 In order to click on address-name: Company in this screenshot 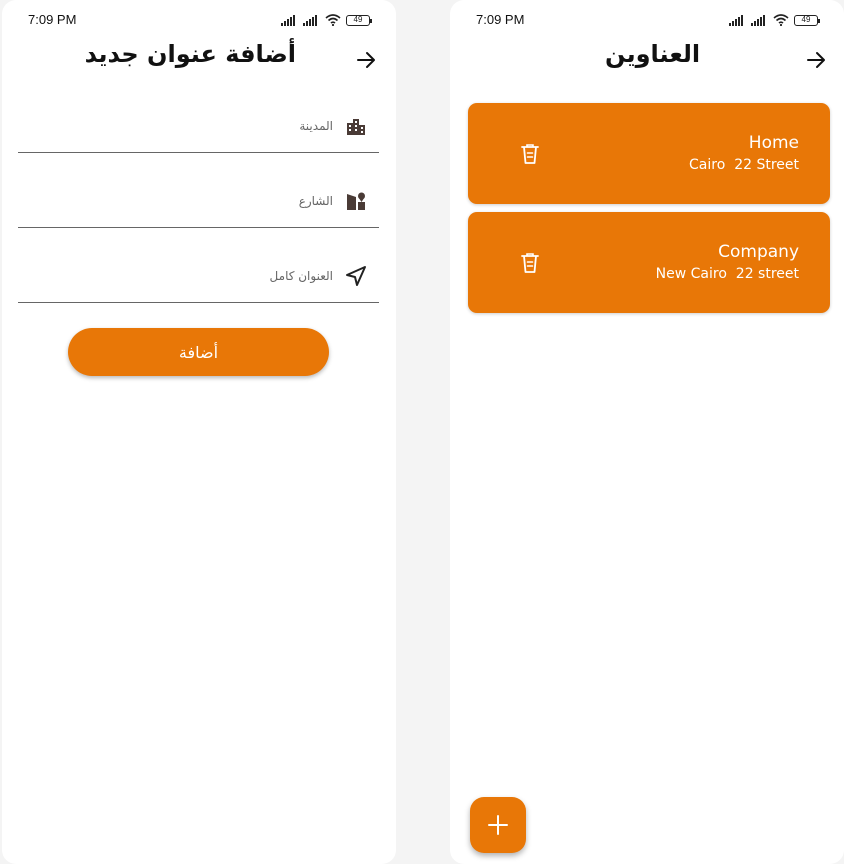, I will do `click(758, 252)`.